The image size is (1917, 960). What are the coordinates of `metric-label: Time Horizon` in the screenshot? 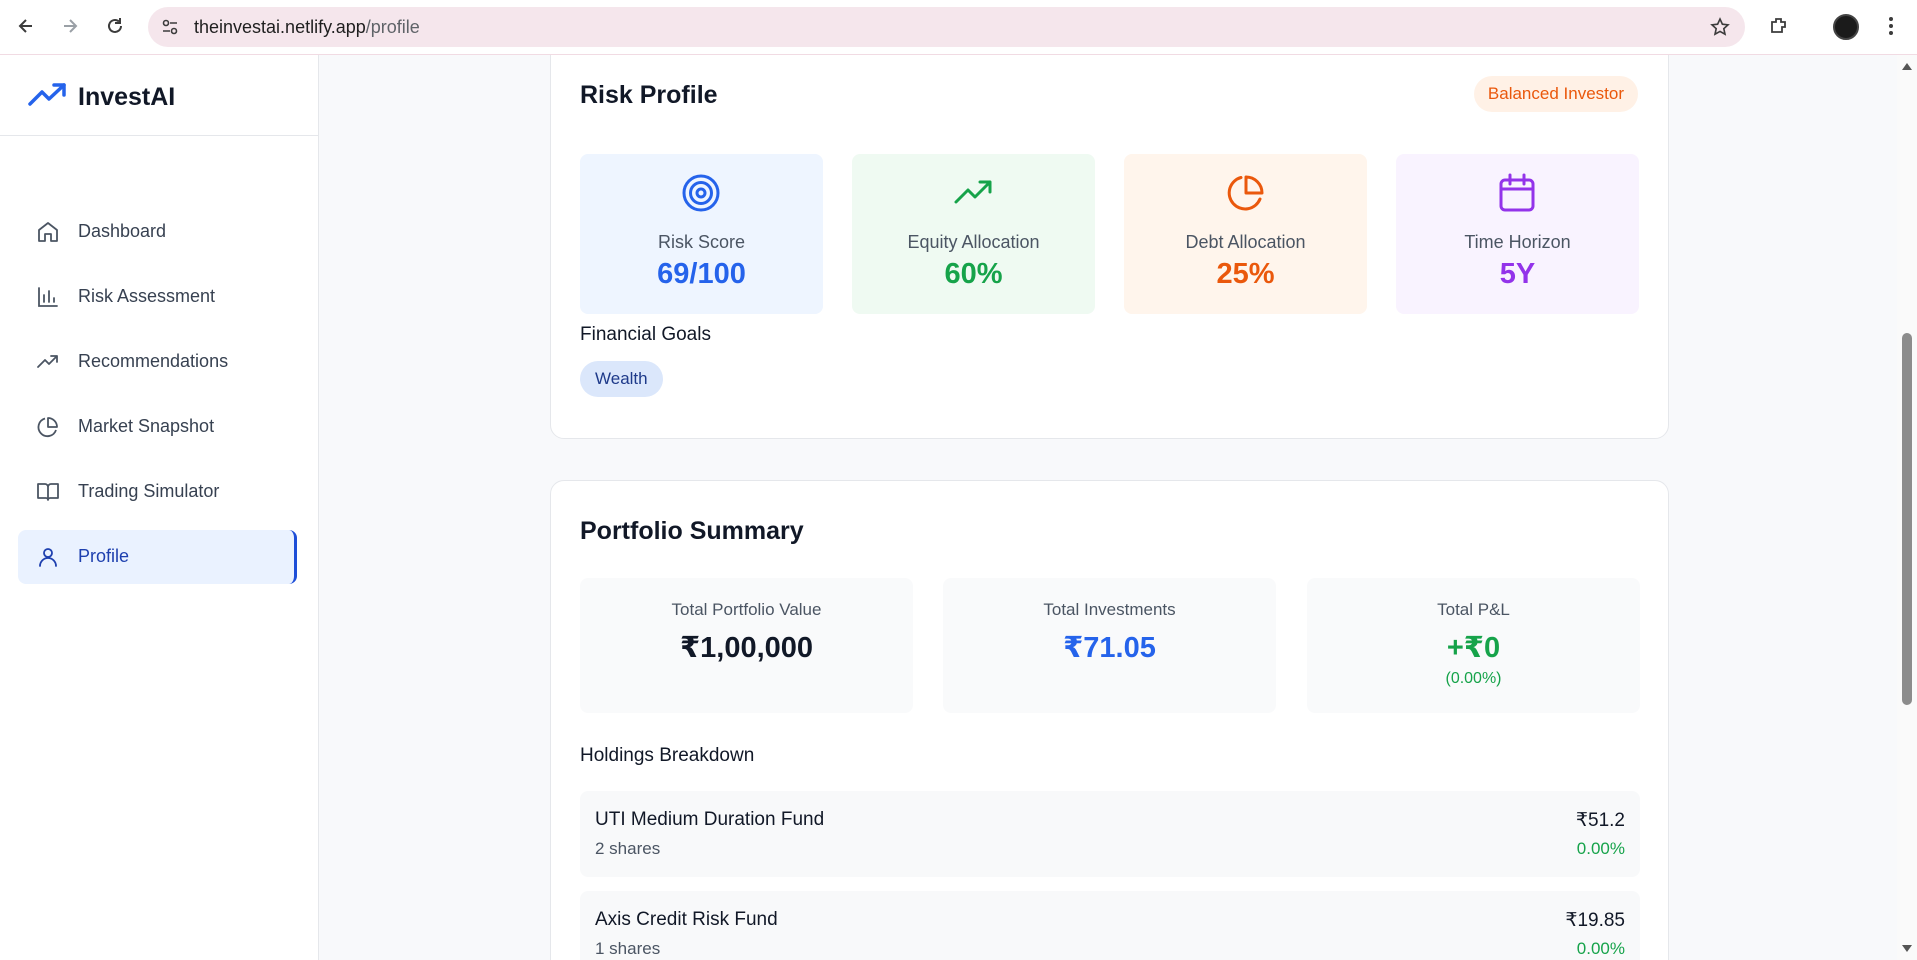 It's located at (1517, 242).